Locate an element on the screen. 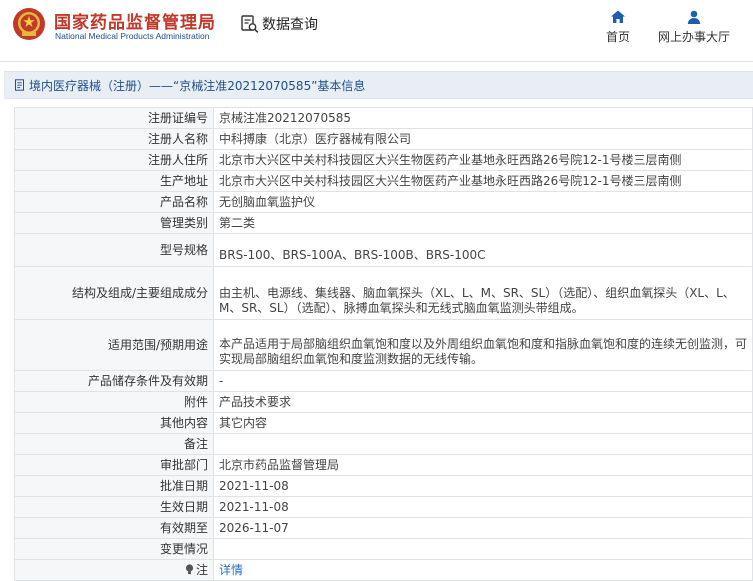  table-row: 产品名称 无创脑血氧监护仪 is located at coordinates (383, 202).